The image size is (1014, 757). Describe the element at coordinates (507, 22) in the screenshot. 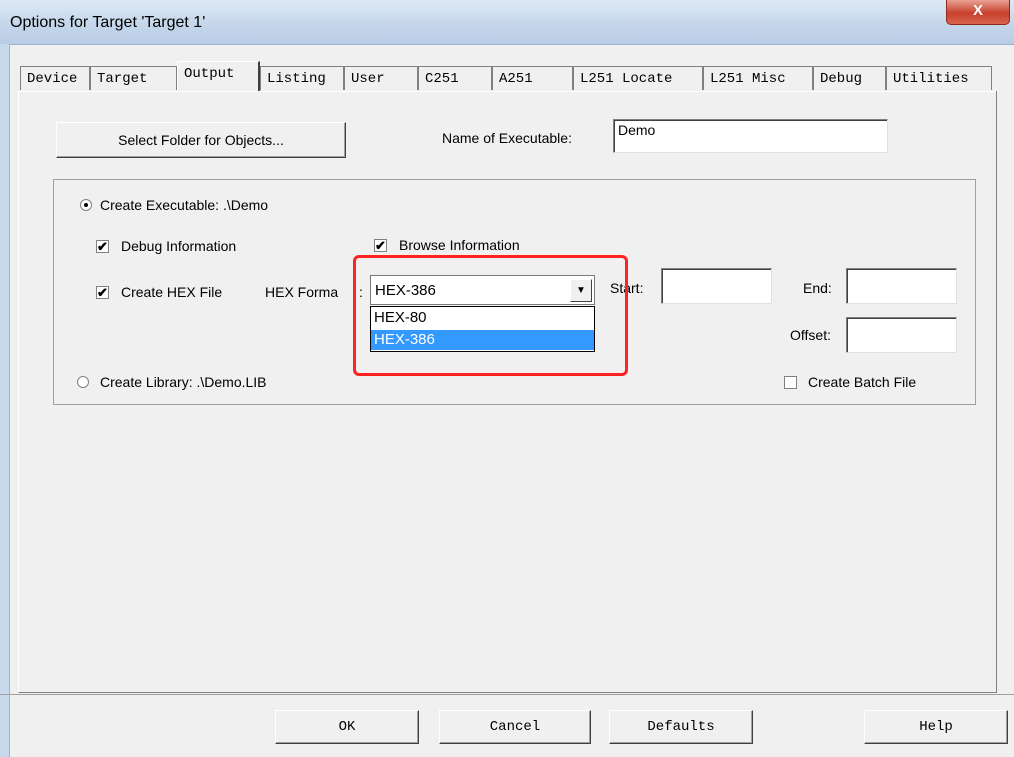

I see `title-bar: Options for Target 'Target 1' X` at that location.